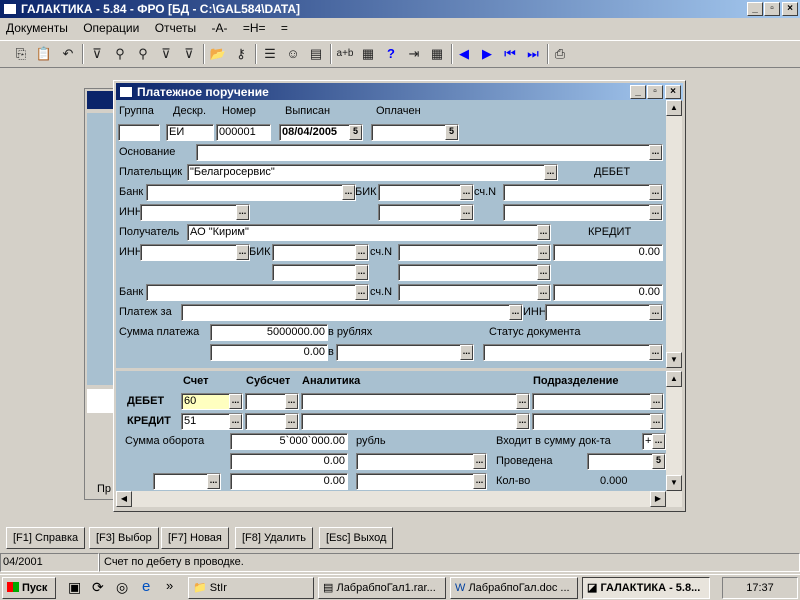 This screenshot has height=600, width=800. Describe the element at coordinates (146, 586) in the screenshot. I see `browser-icon: e` at that location.